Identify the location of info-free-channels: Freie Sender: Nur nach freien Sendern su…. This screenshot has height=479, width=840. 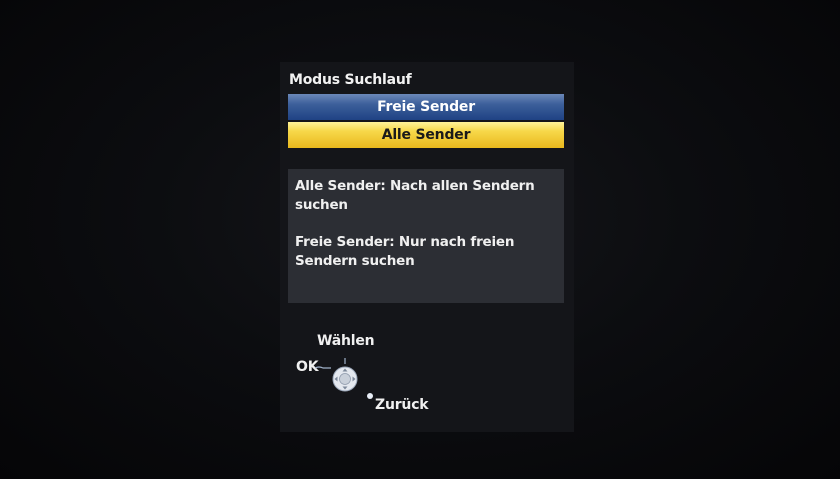
(405, 251).